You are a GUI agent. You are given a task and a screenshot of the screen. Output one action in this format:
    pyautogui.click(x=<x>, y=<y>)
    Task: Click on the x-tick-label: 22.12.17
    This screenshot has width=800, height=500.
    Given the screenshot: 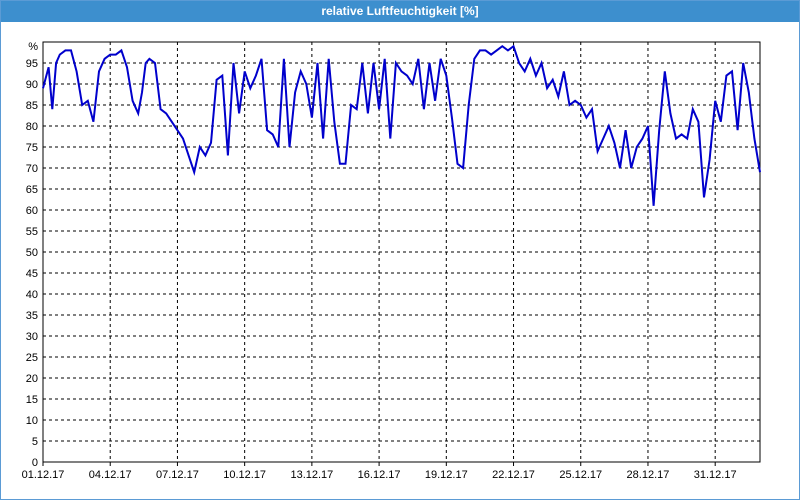 What is the action you would take?
    pyautogui.click(x=513, y=475)
    